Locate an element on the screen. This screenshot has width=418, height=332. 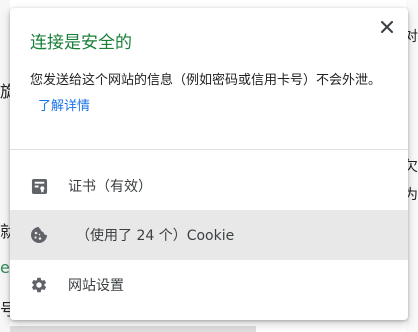
certificate-item: 证书（有效） is located at coordinates (209, 186).